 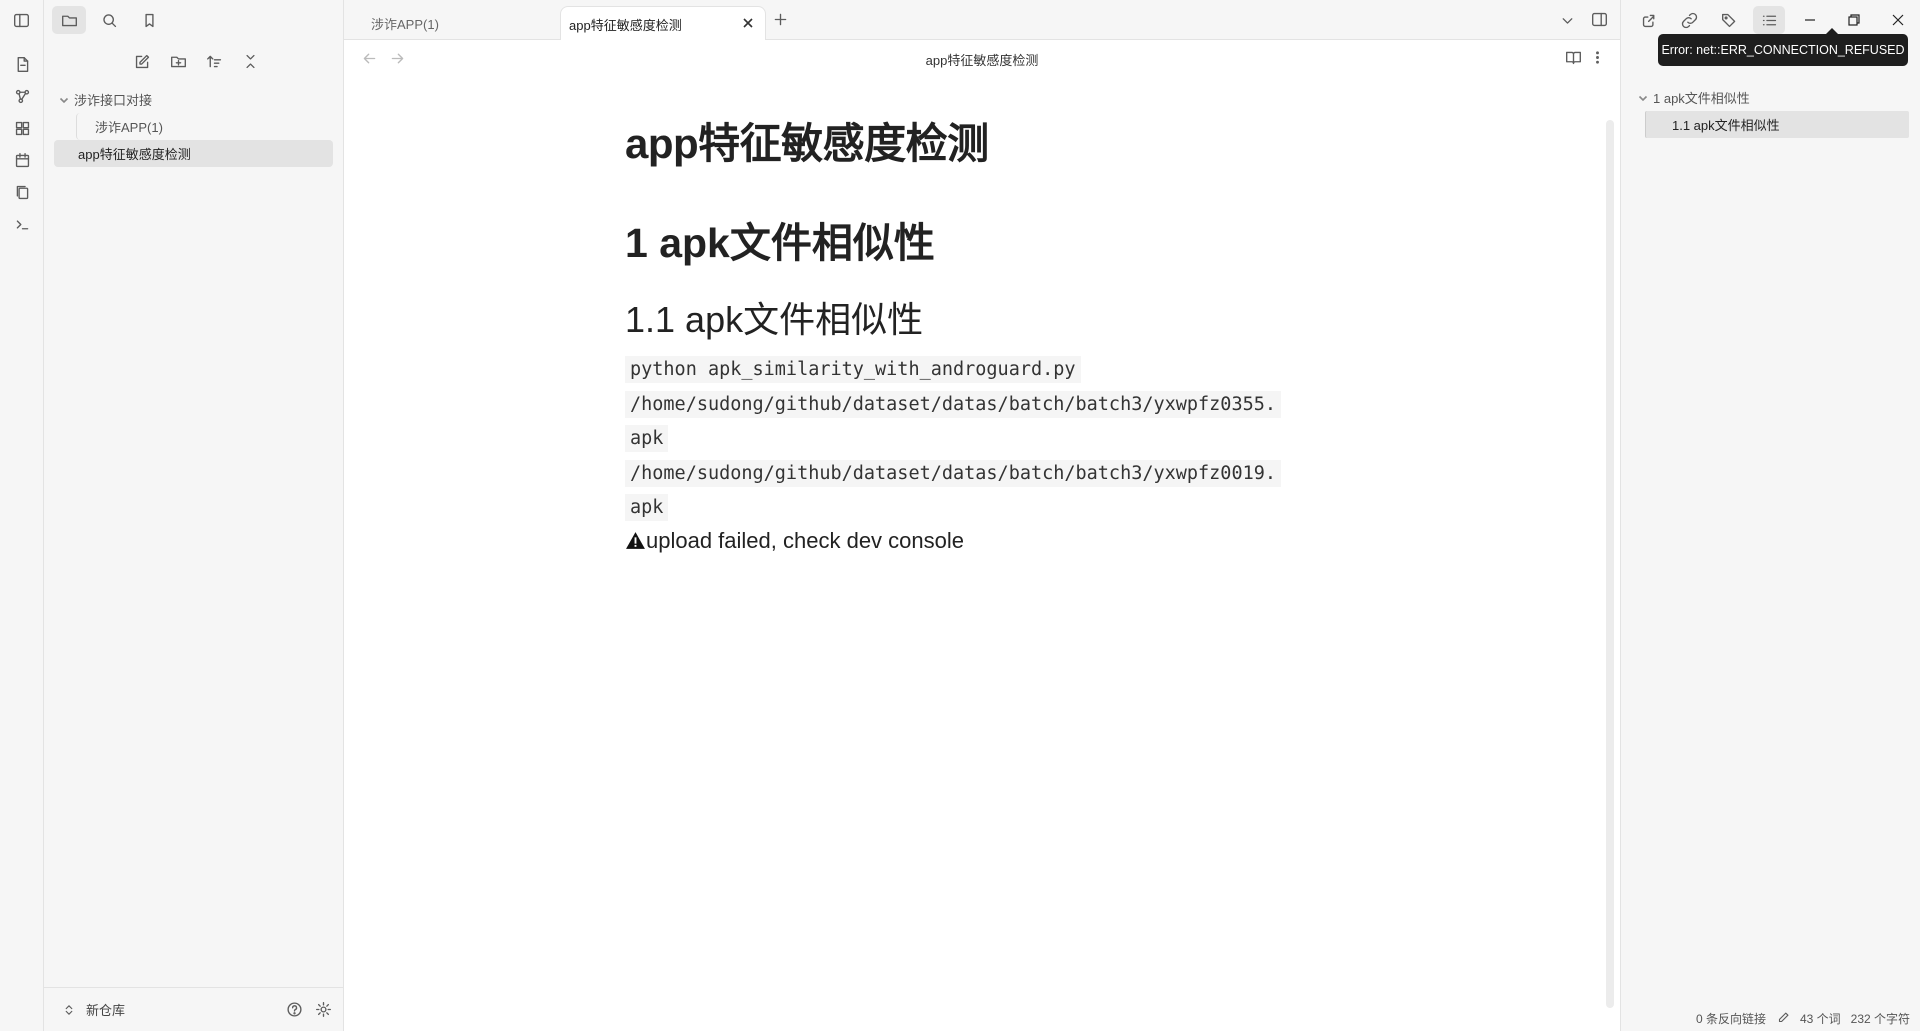 What do you see at coordinates (323, 1009) in the screenshot?
I see `settings-gear-icon` at bounding box center [323, 1009].